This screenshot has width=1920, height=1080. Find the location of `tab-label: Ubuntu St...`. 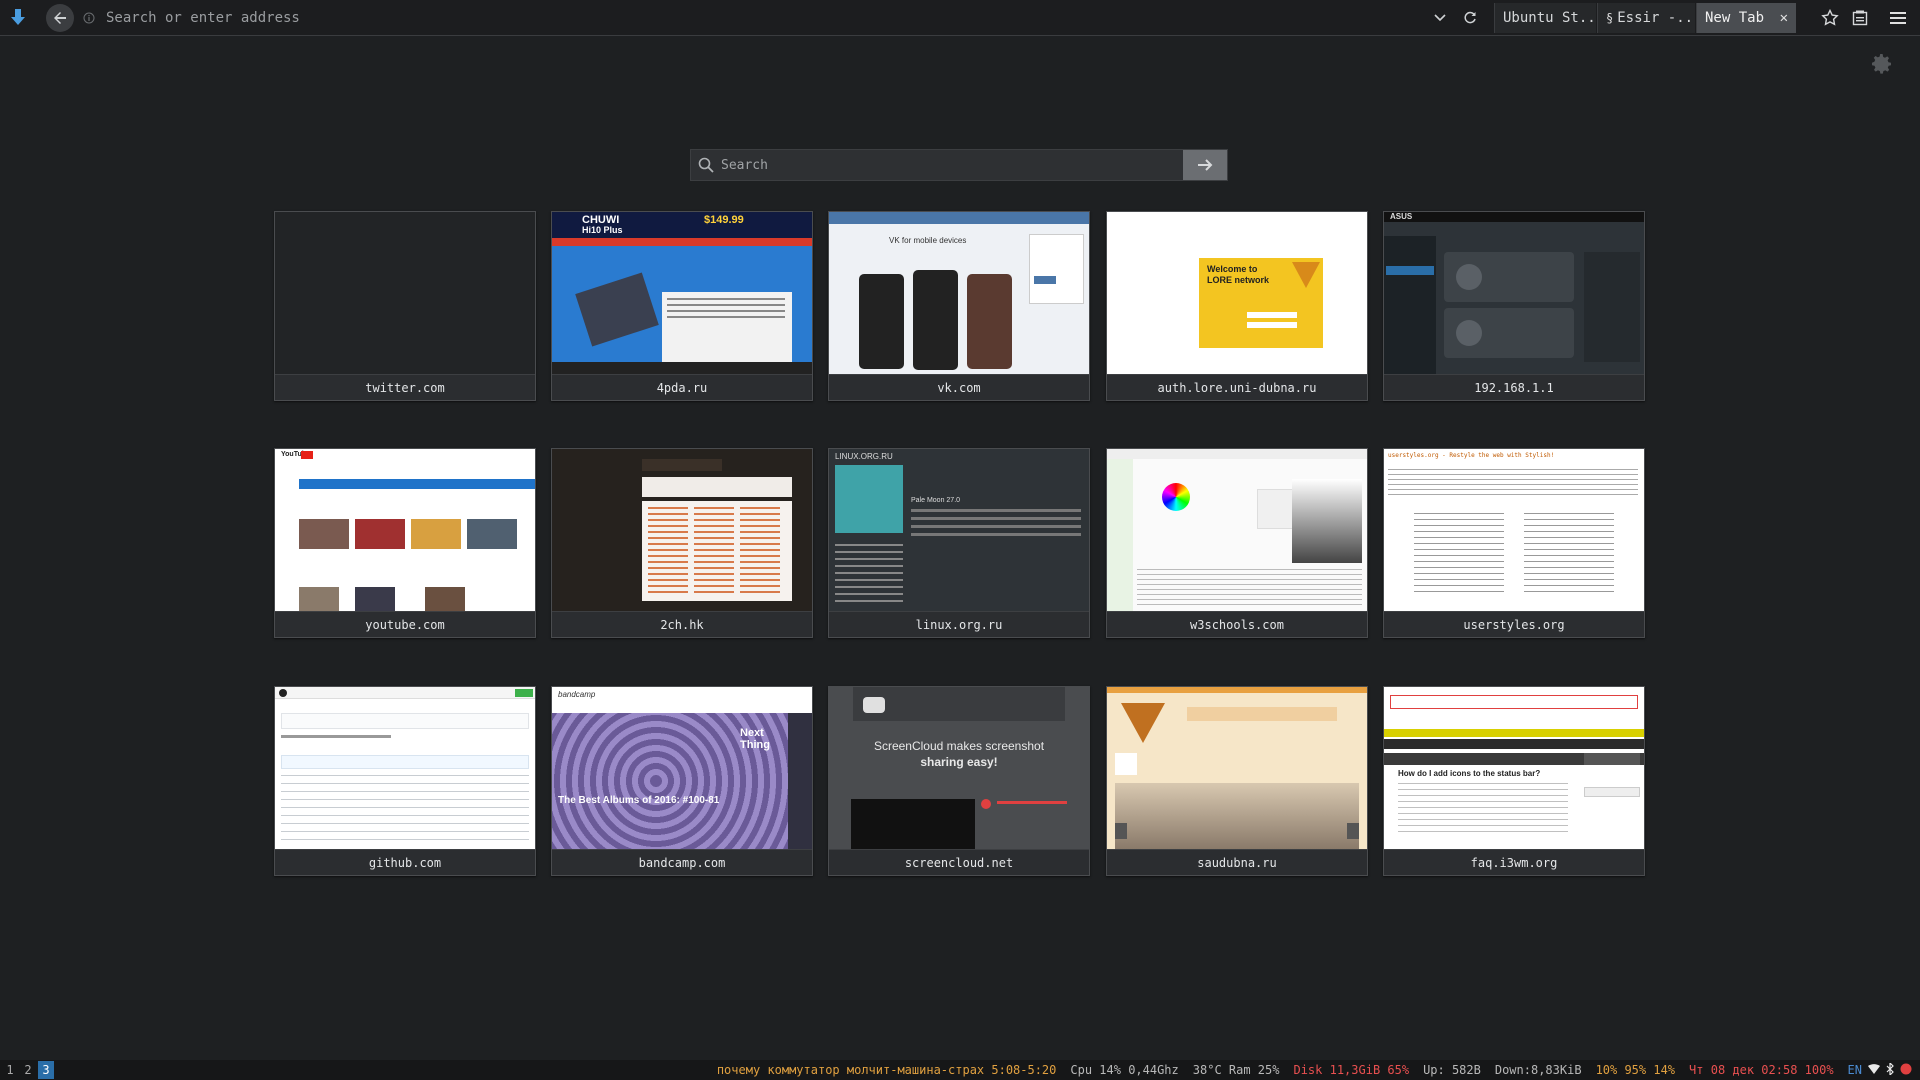

tab-label: Ubuntu St... is located at coordinates (1549, 18).